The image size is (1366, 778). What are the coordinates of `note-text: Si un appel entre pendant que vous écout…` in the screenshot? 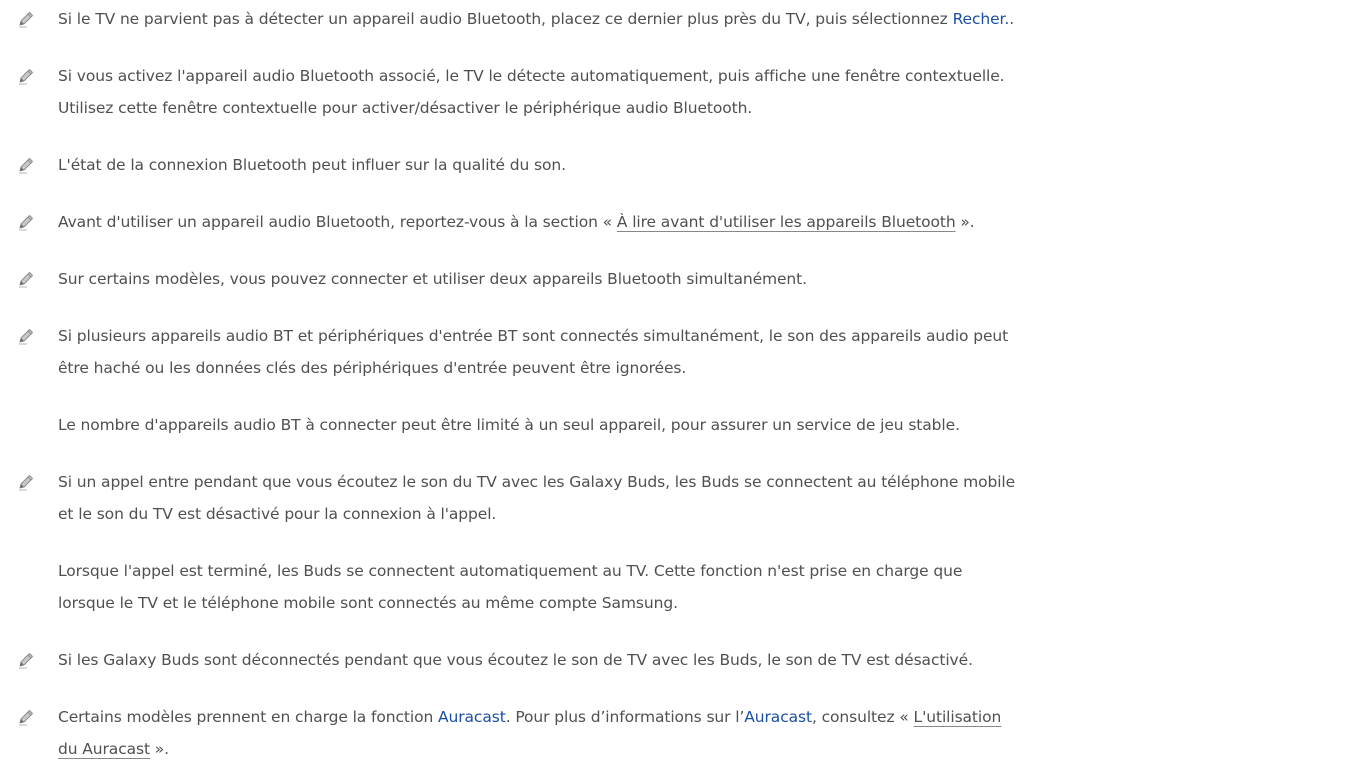 It's located at (708, 498).